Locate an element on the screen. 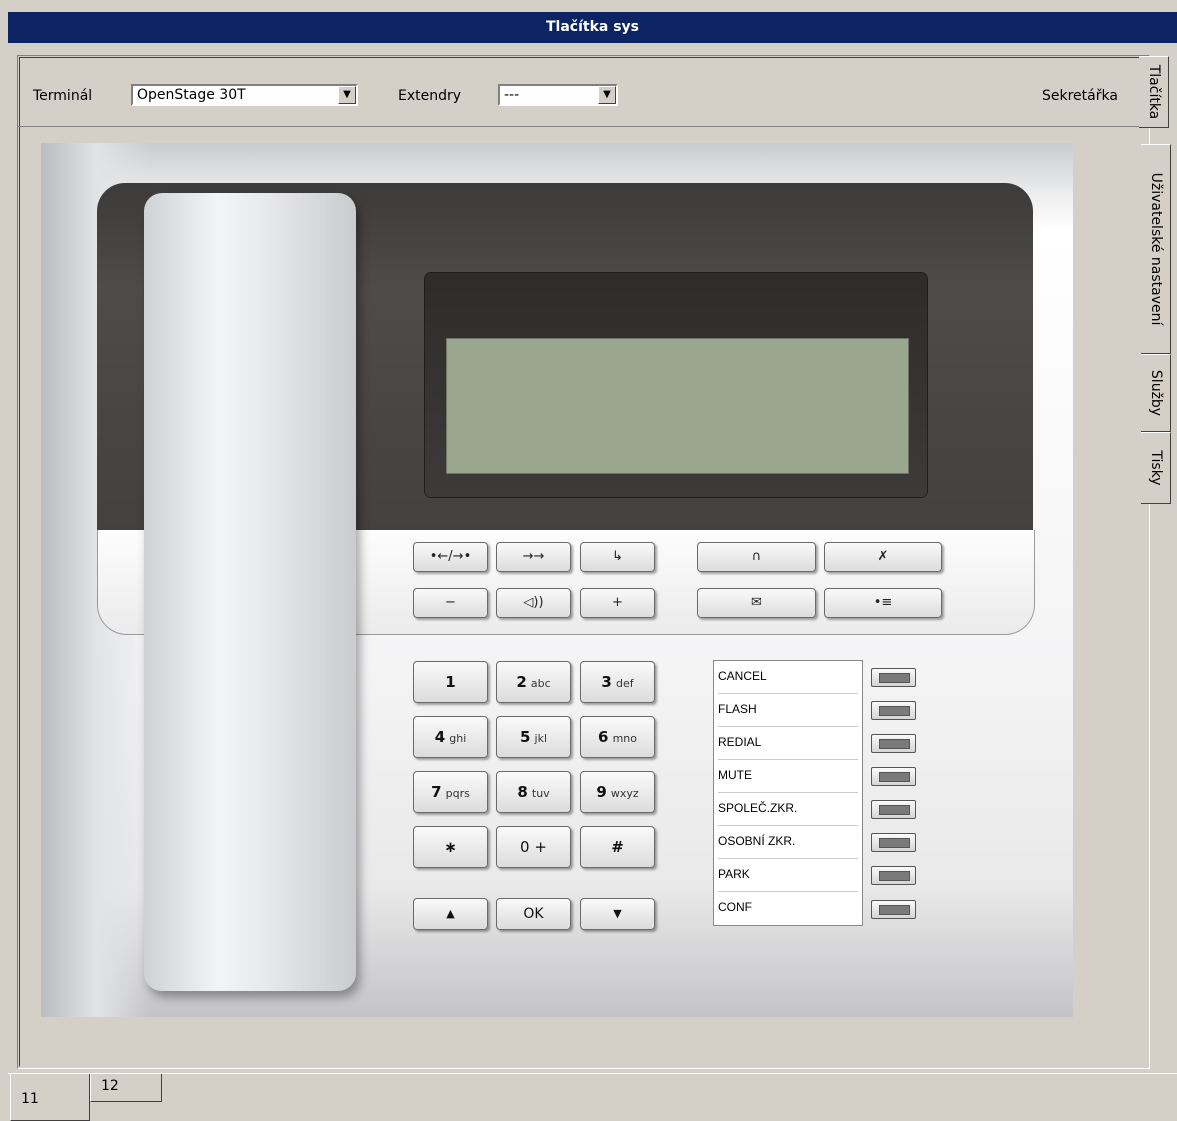 The width and height of the screenshot is (1177, 1121). nav-ok-key: OK is located at coordinates (533, 914).